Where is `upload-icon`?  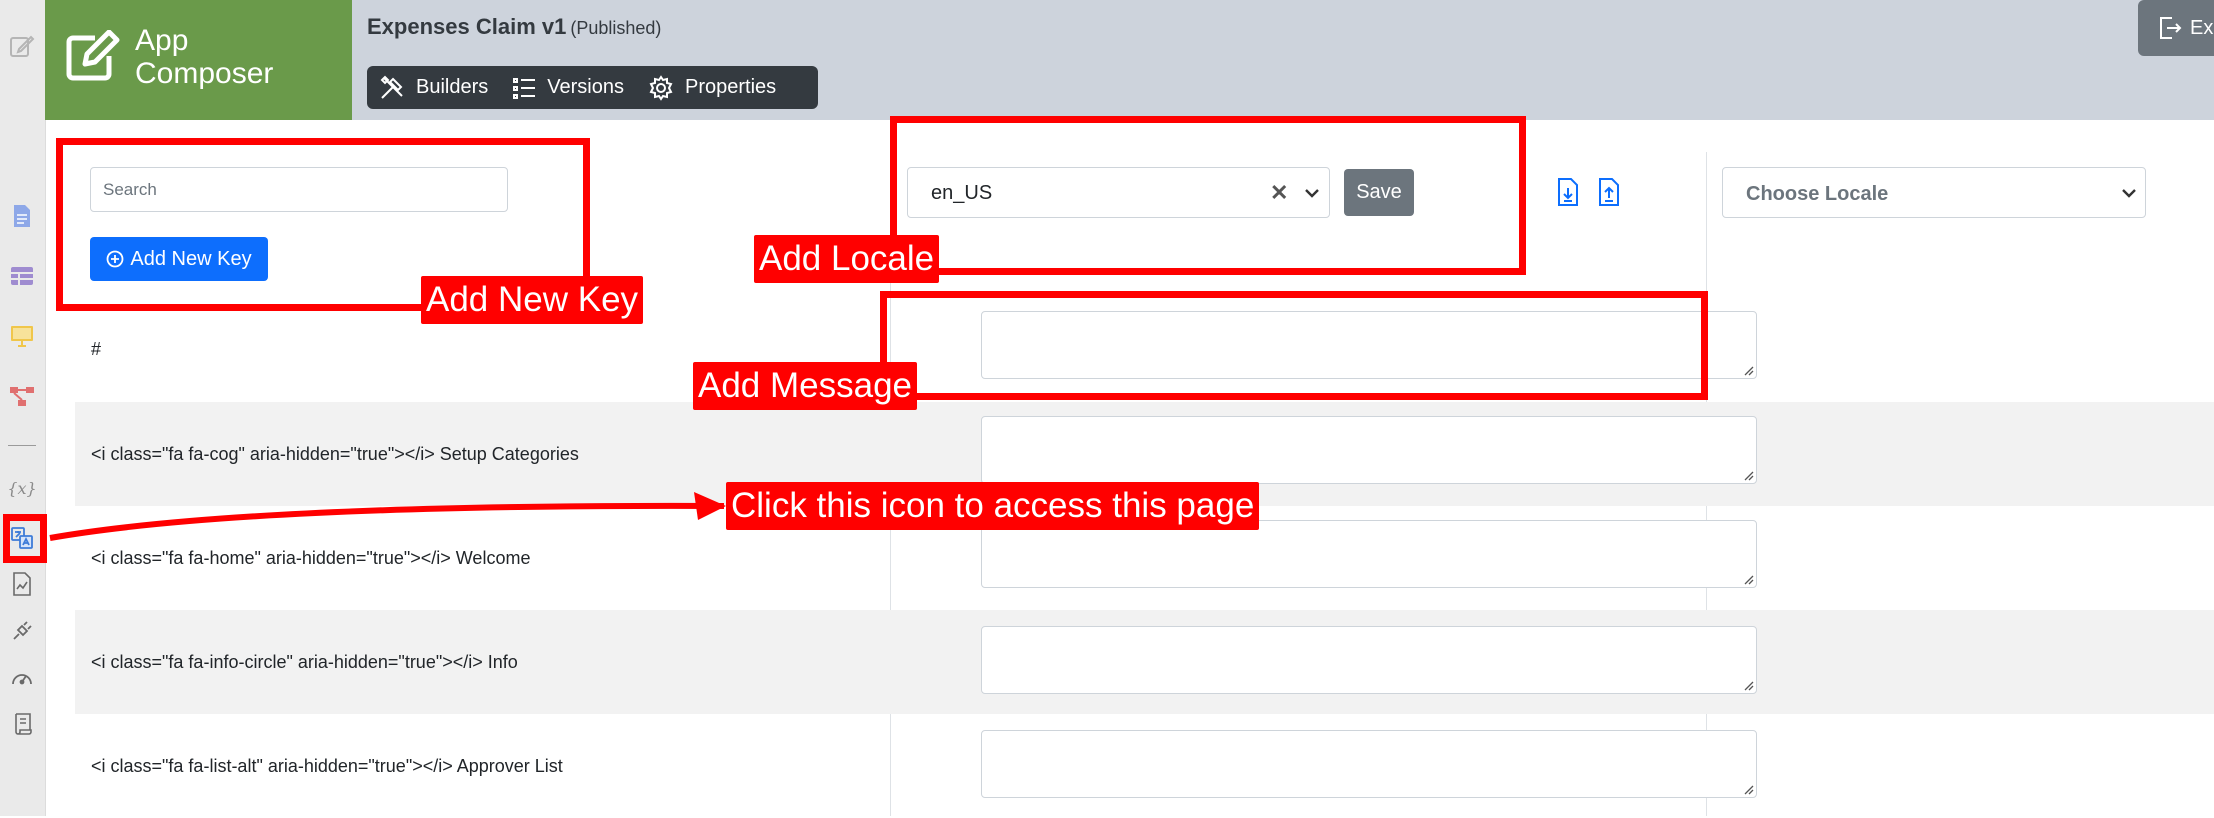
upload-icon is located at coordinates (1609, 194).